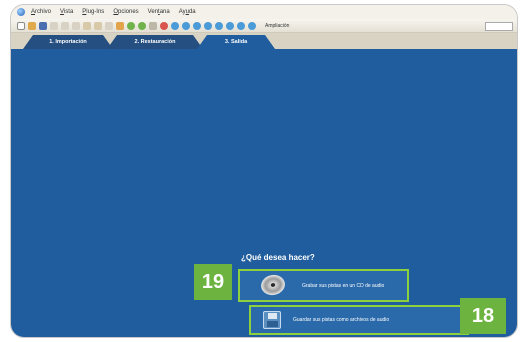  I want to click on save-icon, so click(43, 25).